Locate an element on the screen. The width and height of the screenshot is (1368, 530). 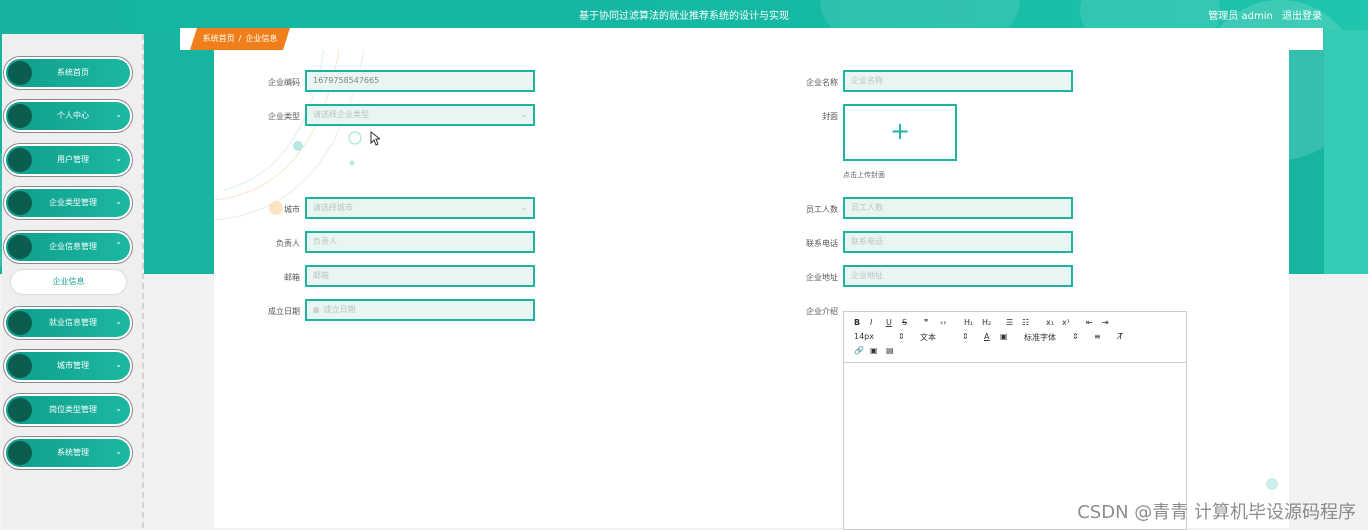
city-select: 请选择城市 ⌄ is located at coordinates (420, 208).